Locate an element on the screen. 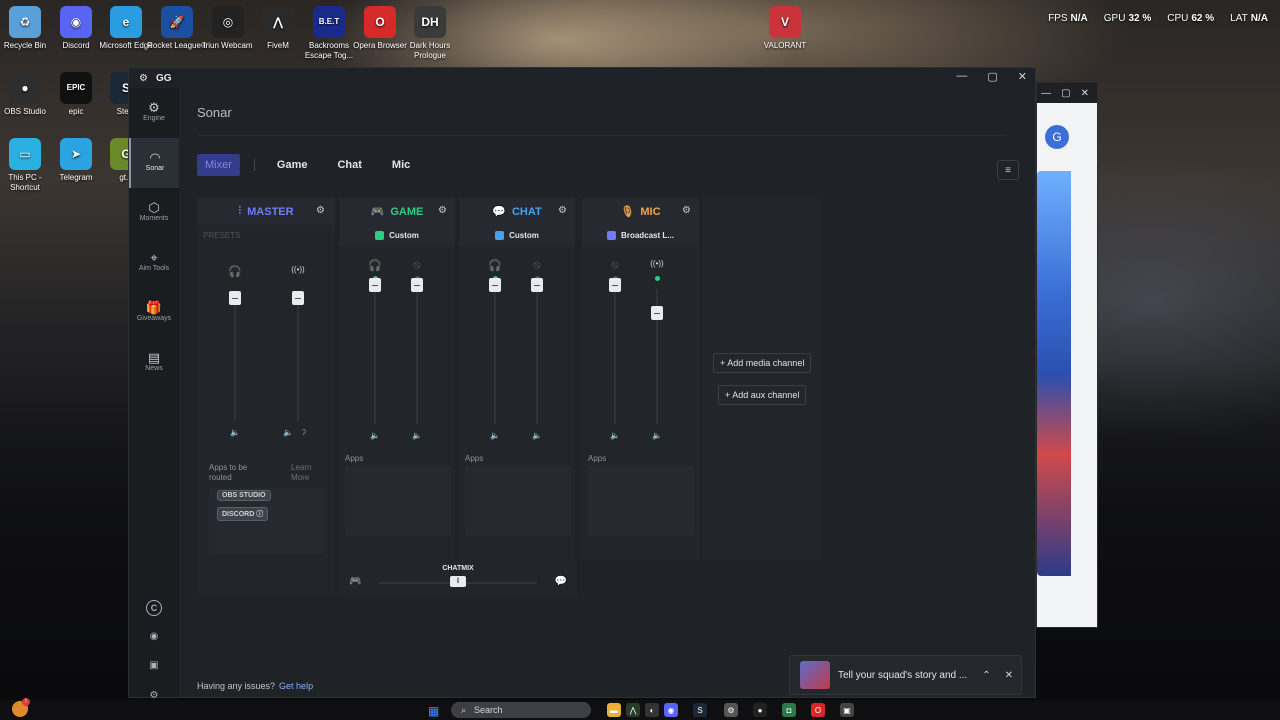 This screenshot has height=720, width=1280. game-settings-gear-icon: ⚙ is located at coordinates (442, 210).